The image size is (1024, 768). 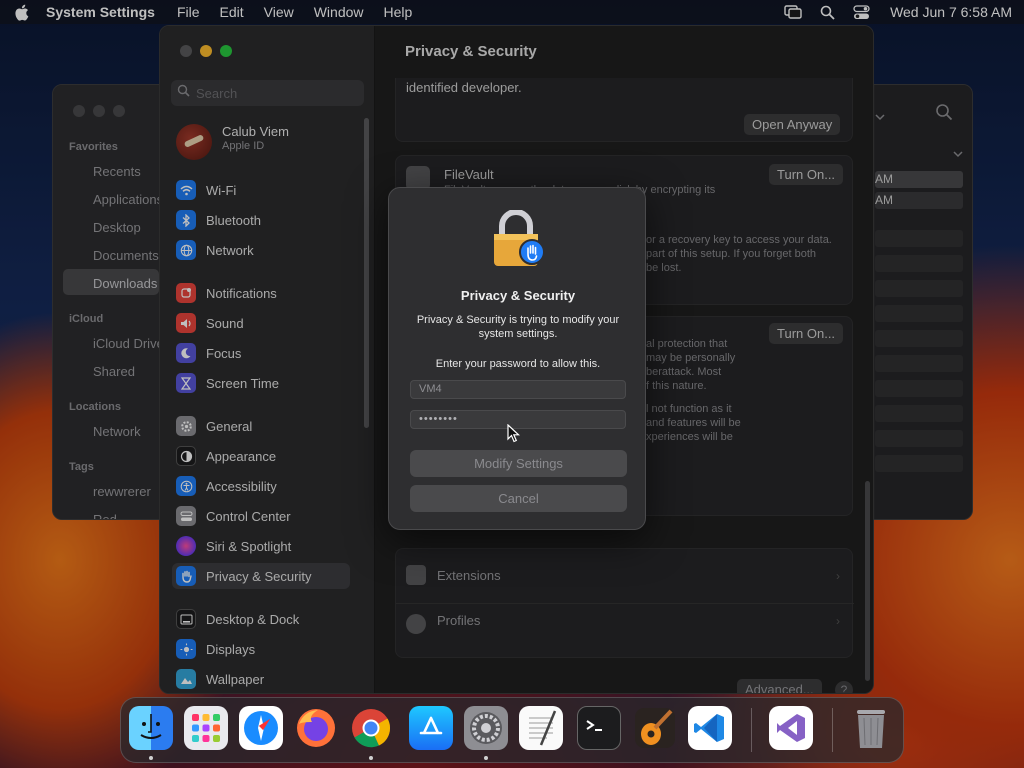 I want to click on vscode-app-icon, so click(x=710, y=728).